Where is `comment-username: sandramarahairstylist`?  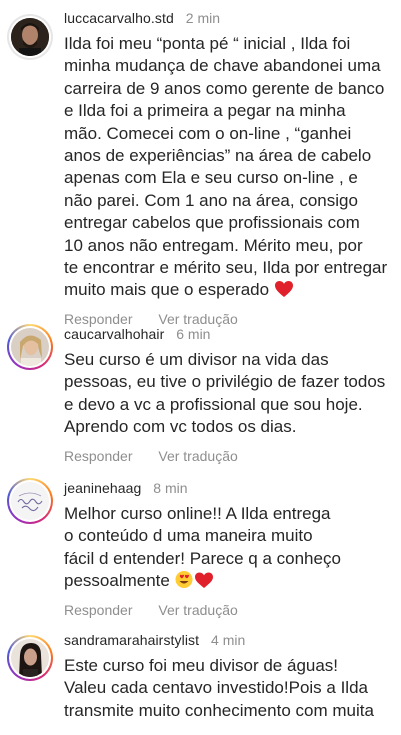
comment-username: sandramarahairstylist is located at coordinates (131, 640).